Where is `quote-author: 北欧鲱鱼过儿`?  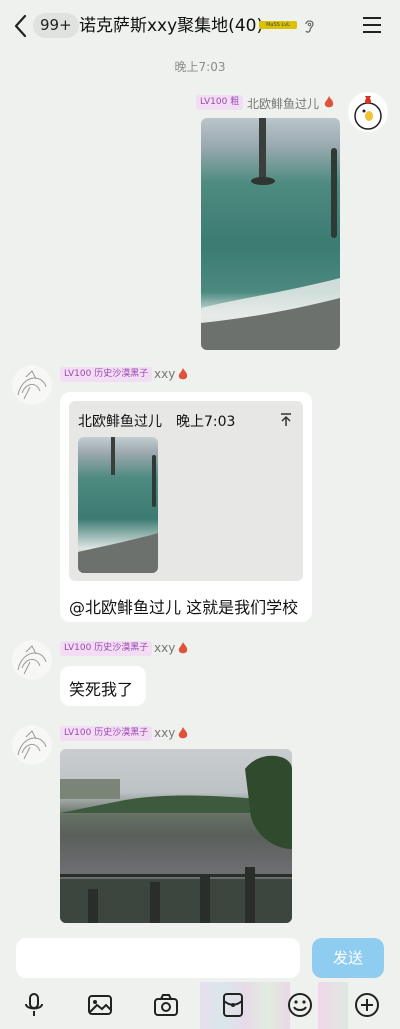 quote-author: 北欧鲱鱼过儿 is located at coordinates (120, 422).